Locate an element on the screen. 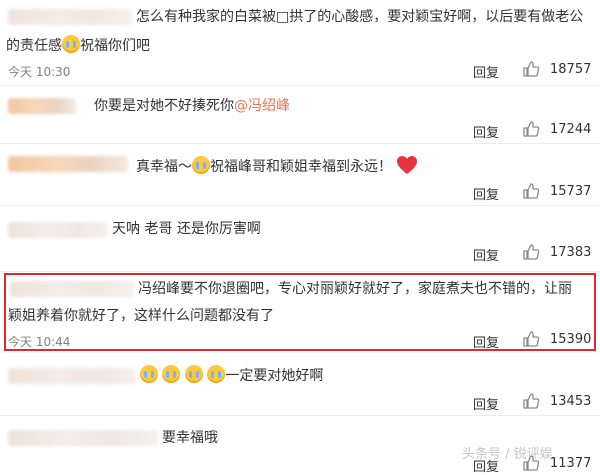 The image size is (600, 475). comment-text: 要幸福哦 is located at coordinates (190, 438).